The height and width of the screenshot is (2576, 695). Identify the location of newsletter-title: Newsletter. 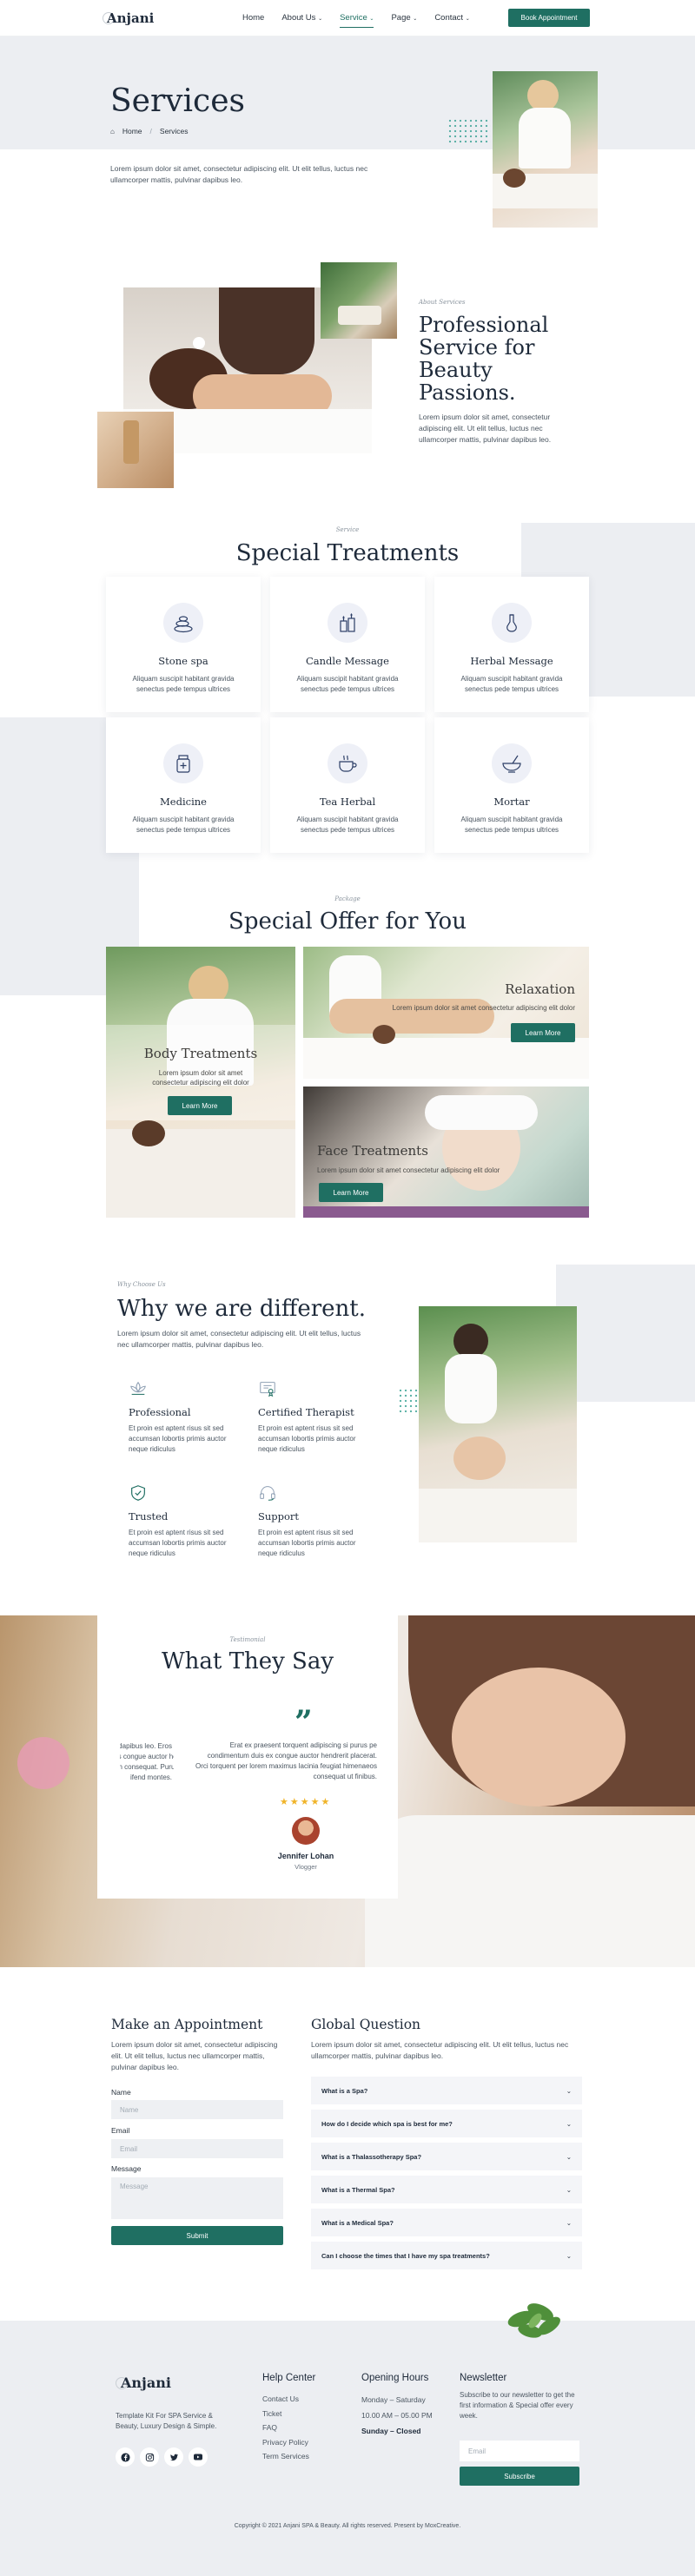
(483, 2378).